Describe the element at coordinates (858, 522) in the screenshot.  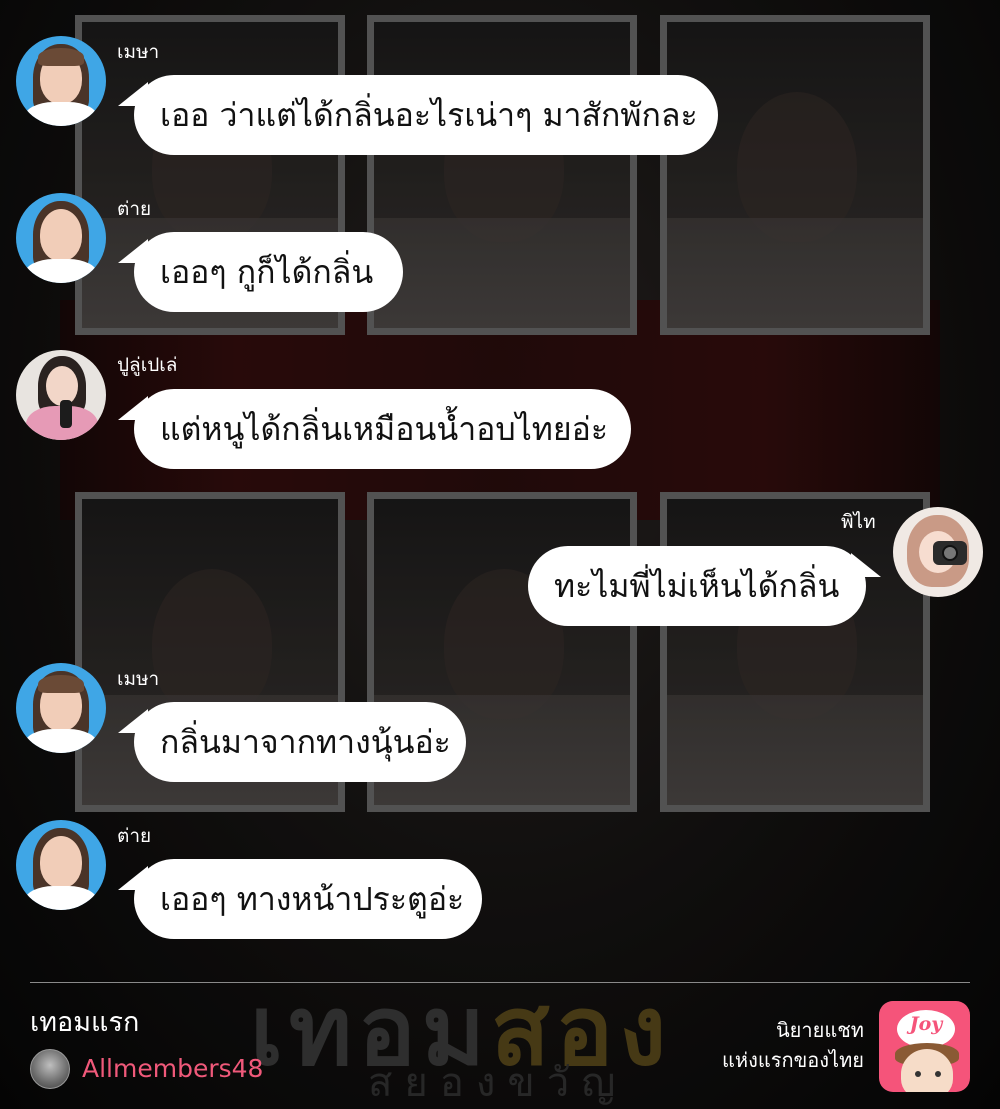
I see `sender-name: พิไท` at that location.